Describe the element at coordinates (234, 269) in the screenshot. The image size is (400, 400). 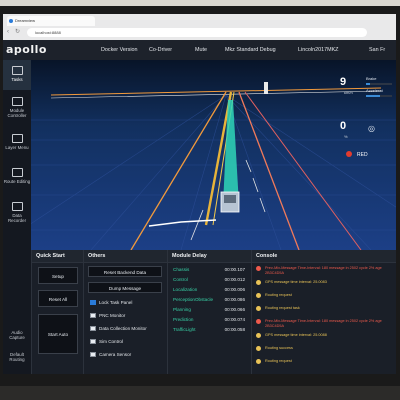
I see `module-delay-value: 00:00.107` at that location.